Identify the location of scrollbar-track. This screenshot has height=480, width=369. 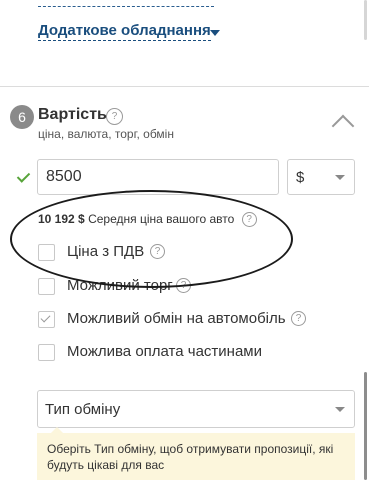
(365, 20).